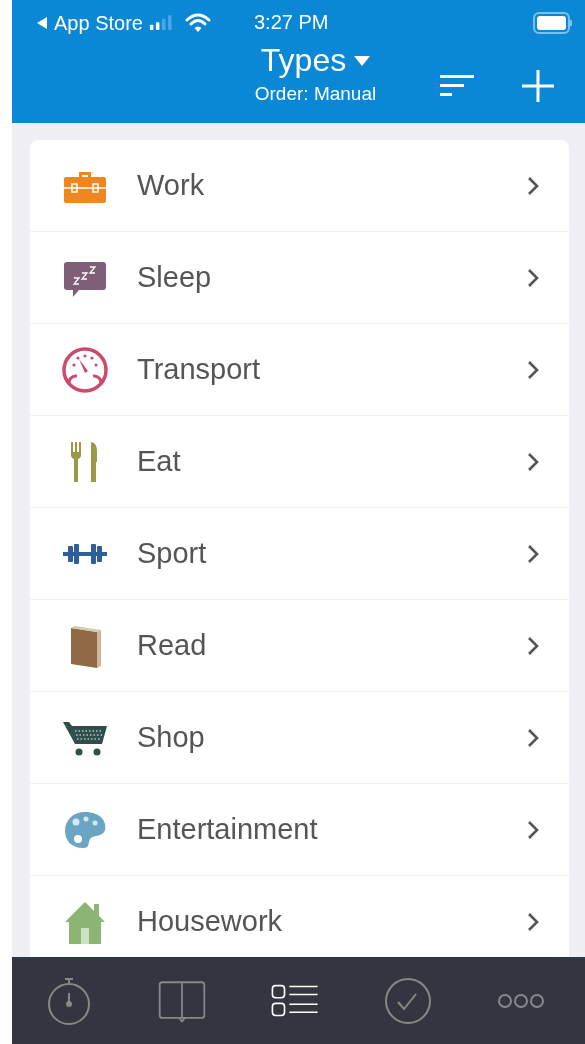 This screenshot has height=1044, width=585. What do you see at coordinates (299, 278) in the screenshot?
I see `type-row: Sleep` at bounding box center [299, 278].